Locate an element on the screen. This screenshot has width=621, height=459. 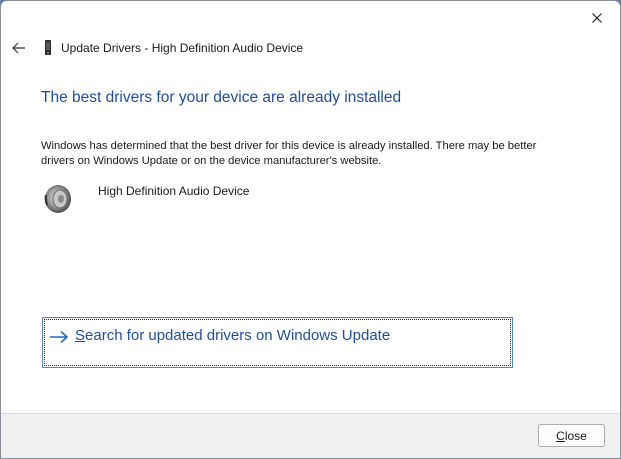
back-arrow-icon is located at coordinates (19, 48).